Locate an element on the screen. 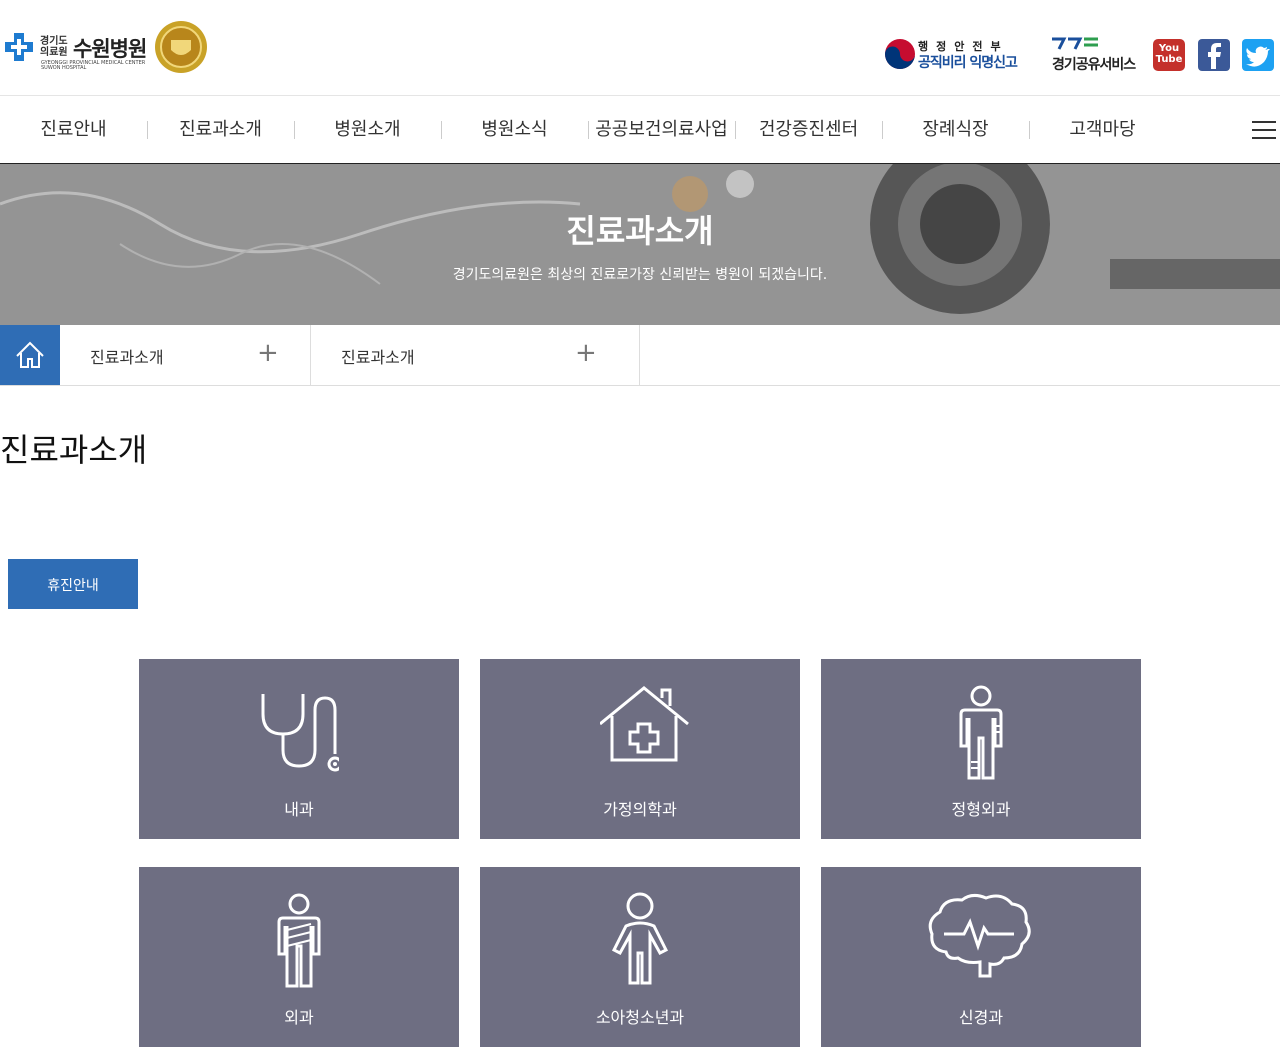 The height and width of the screenshot is (1047, 1280). certification-seal-icon is located at coordinates (181, 47).